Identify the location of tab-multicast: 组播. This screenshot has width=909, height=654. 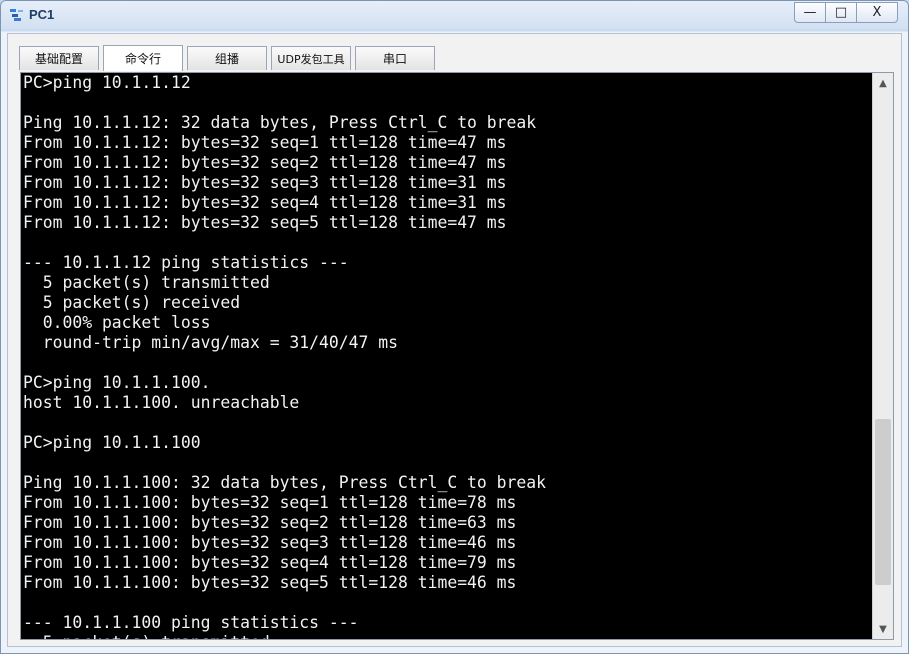
(227, 58).